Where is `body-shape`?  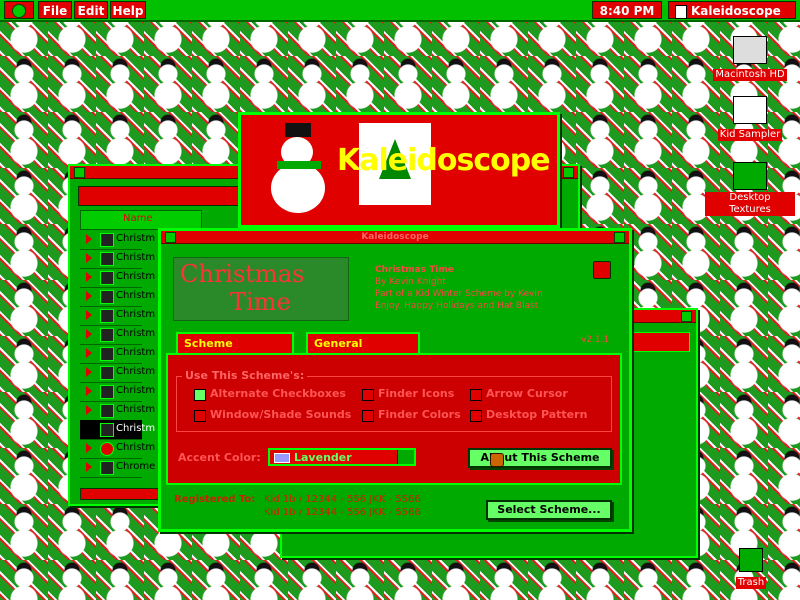
body-shape is located at coordinates (298, 188).